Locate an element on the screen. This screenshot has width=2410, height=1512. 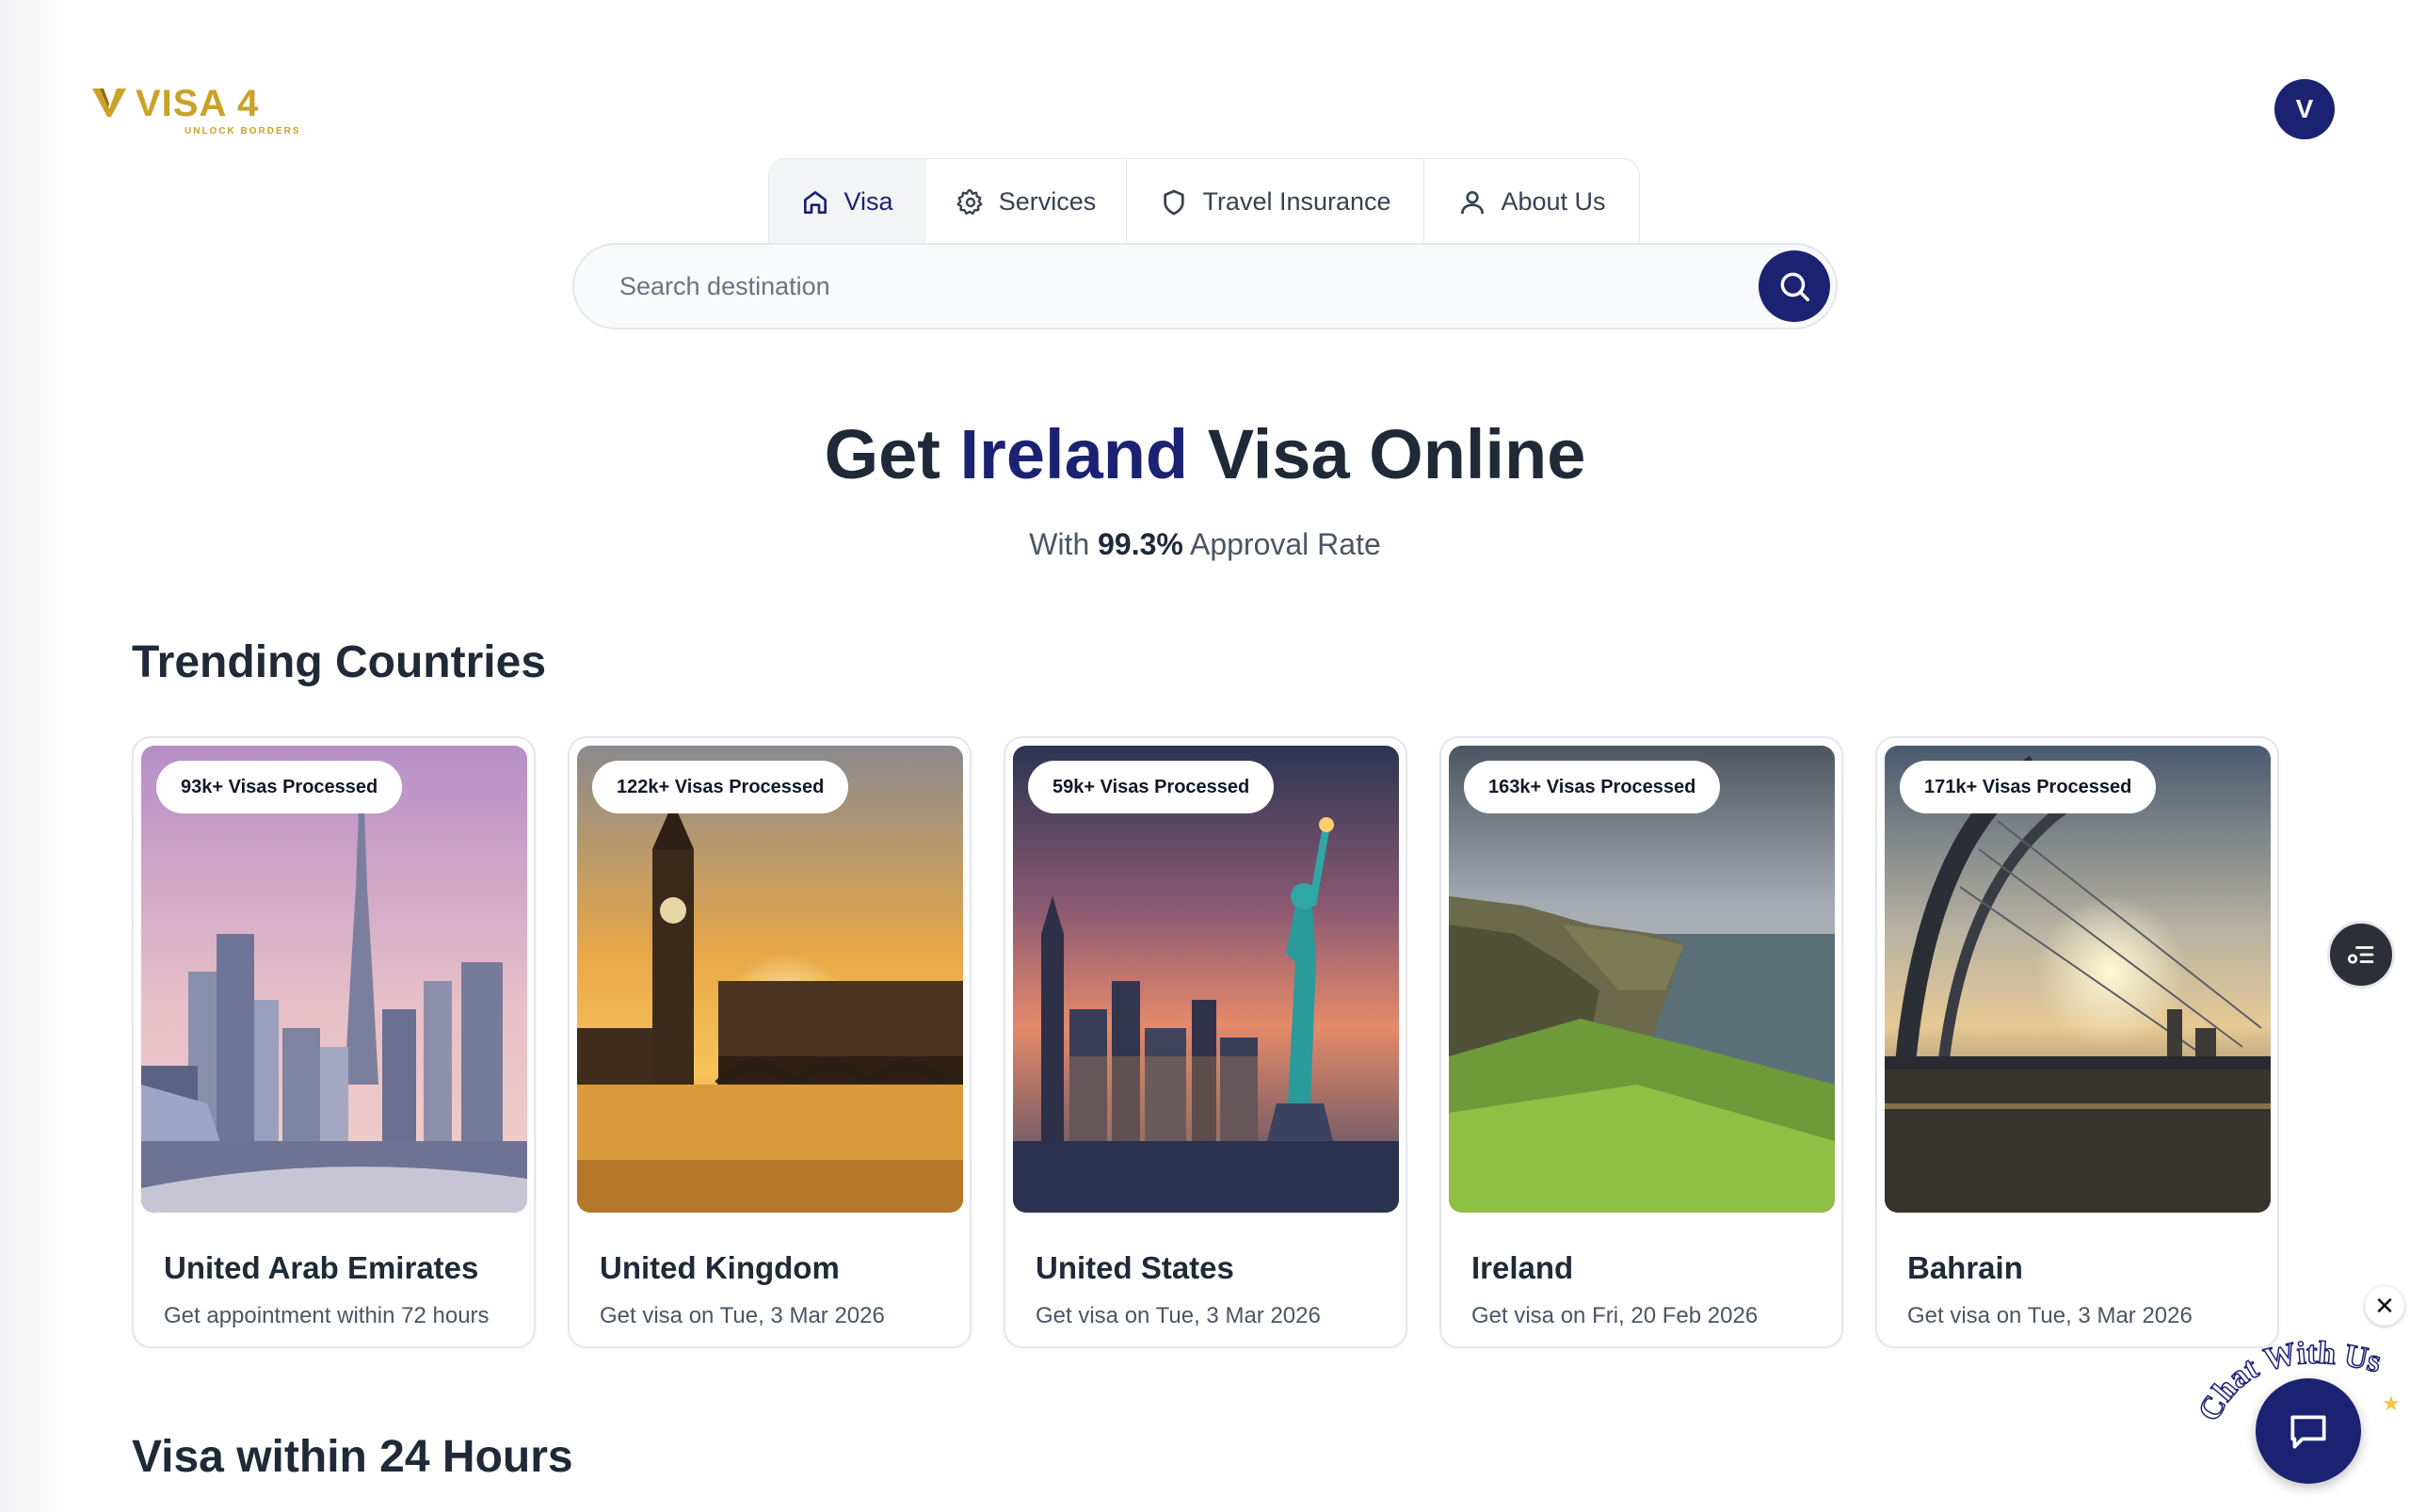
big-ben-image is located at coordinates (770, 979).